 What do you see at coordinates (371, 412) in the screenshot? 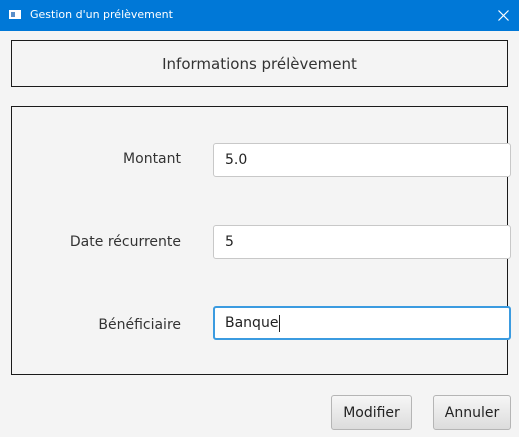
I see `modifier-button: Modifier` at bounding box center [371, 412].